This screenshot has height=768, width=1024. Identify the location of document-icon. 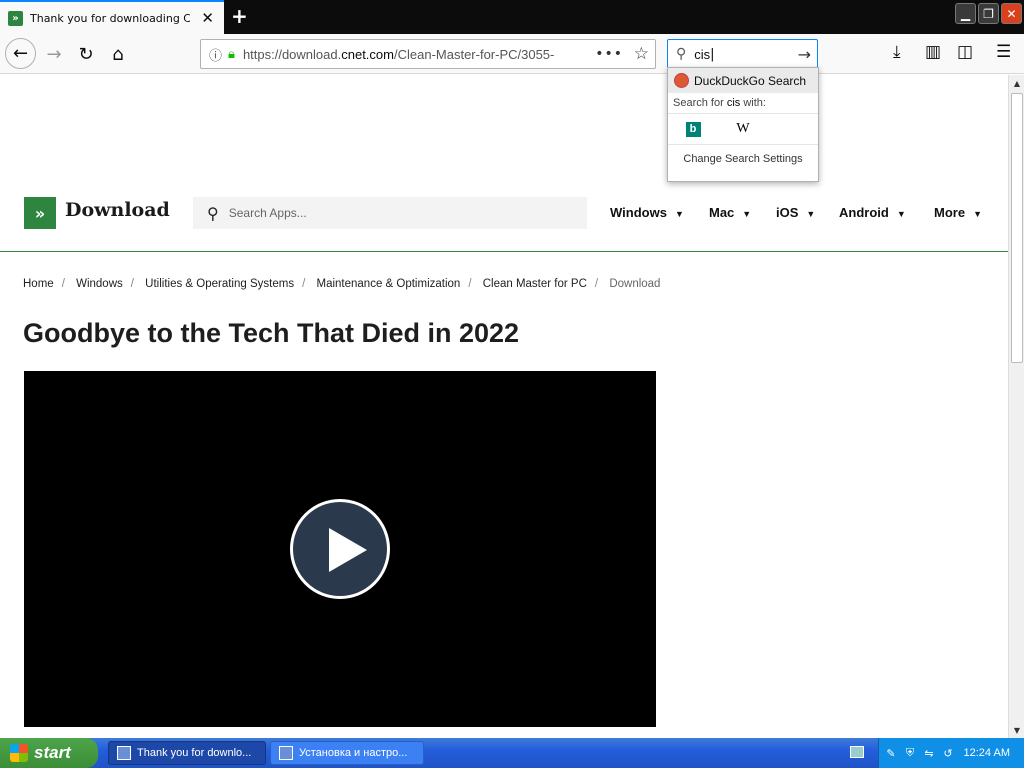
(286, 753).